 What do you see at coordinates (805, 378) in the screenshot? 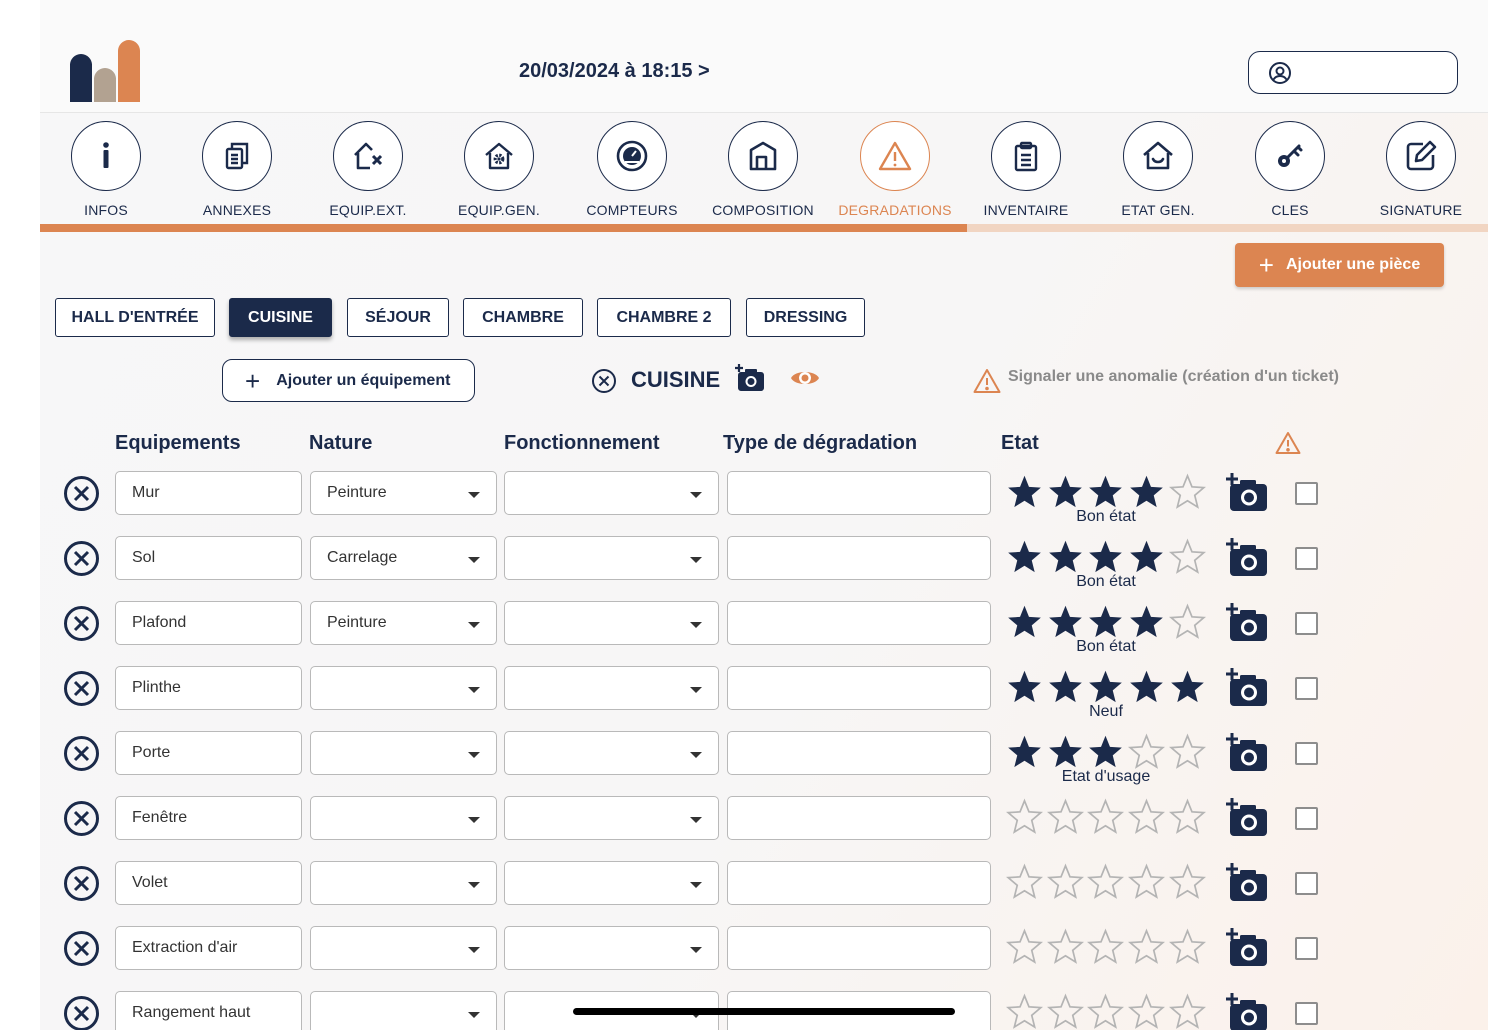
I see `eye-icon` at bounding box center [805, 378].